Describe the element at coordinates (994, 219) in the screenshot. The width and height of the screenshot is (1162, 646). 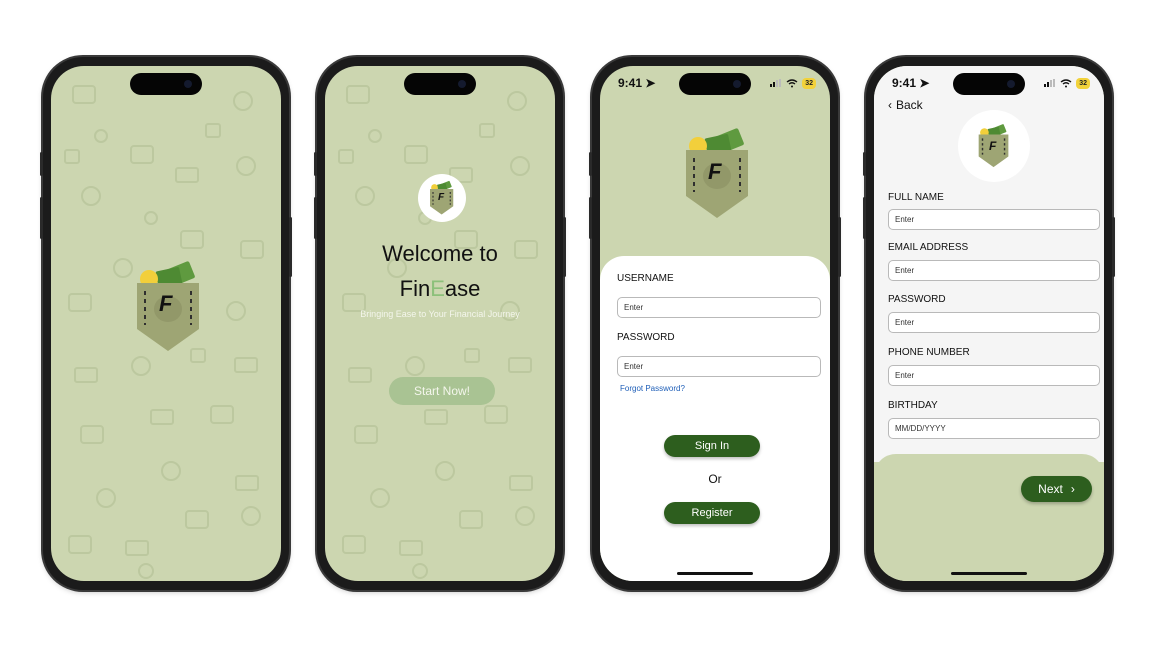
I see `full-name-input: Enter` at that location.